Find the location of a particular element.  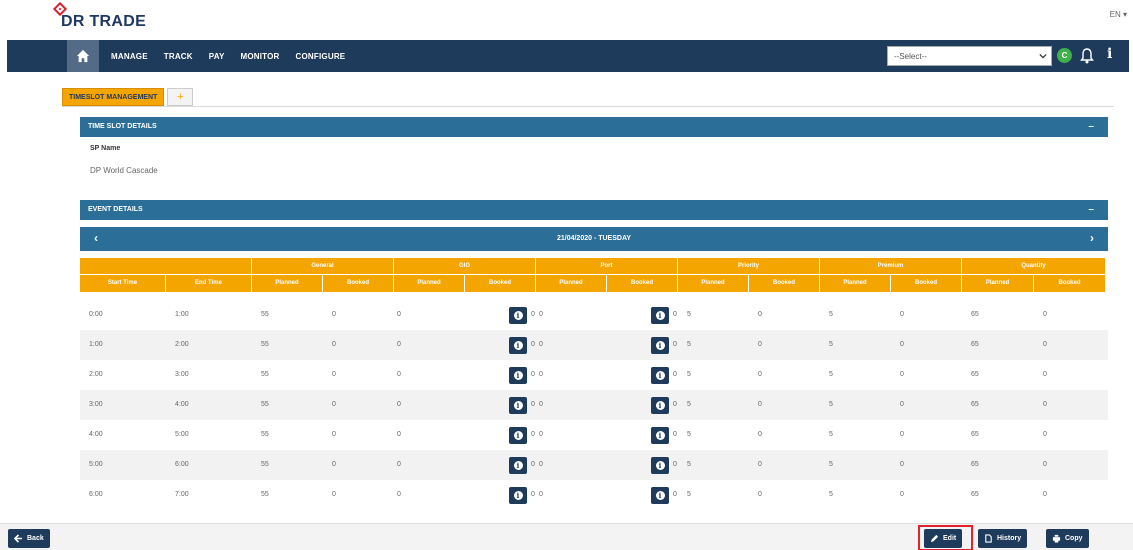

cell-value: 4:00 is located at coordinates (96, 434).